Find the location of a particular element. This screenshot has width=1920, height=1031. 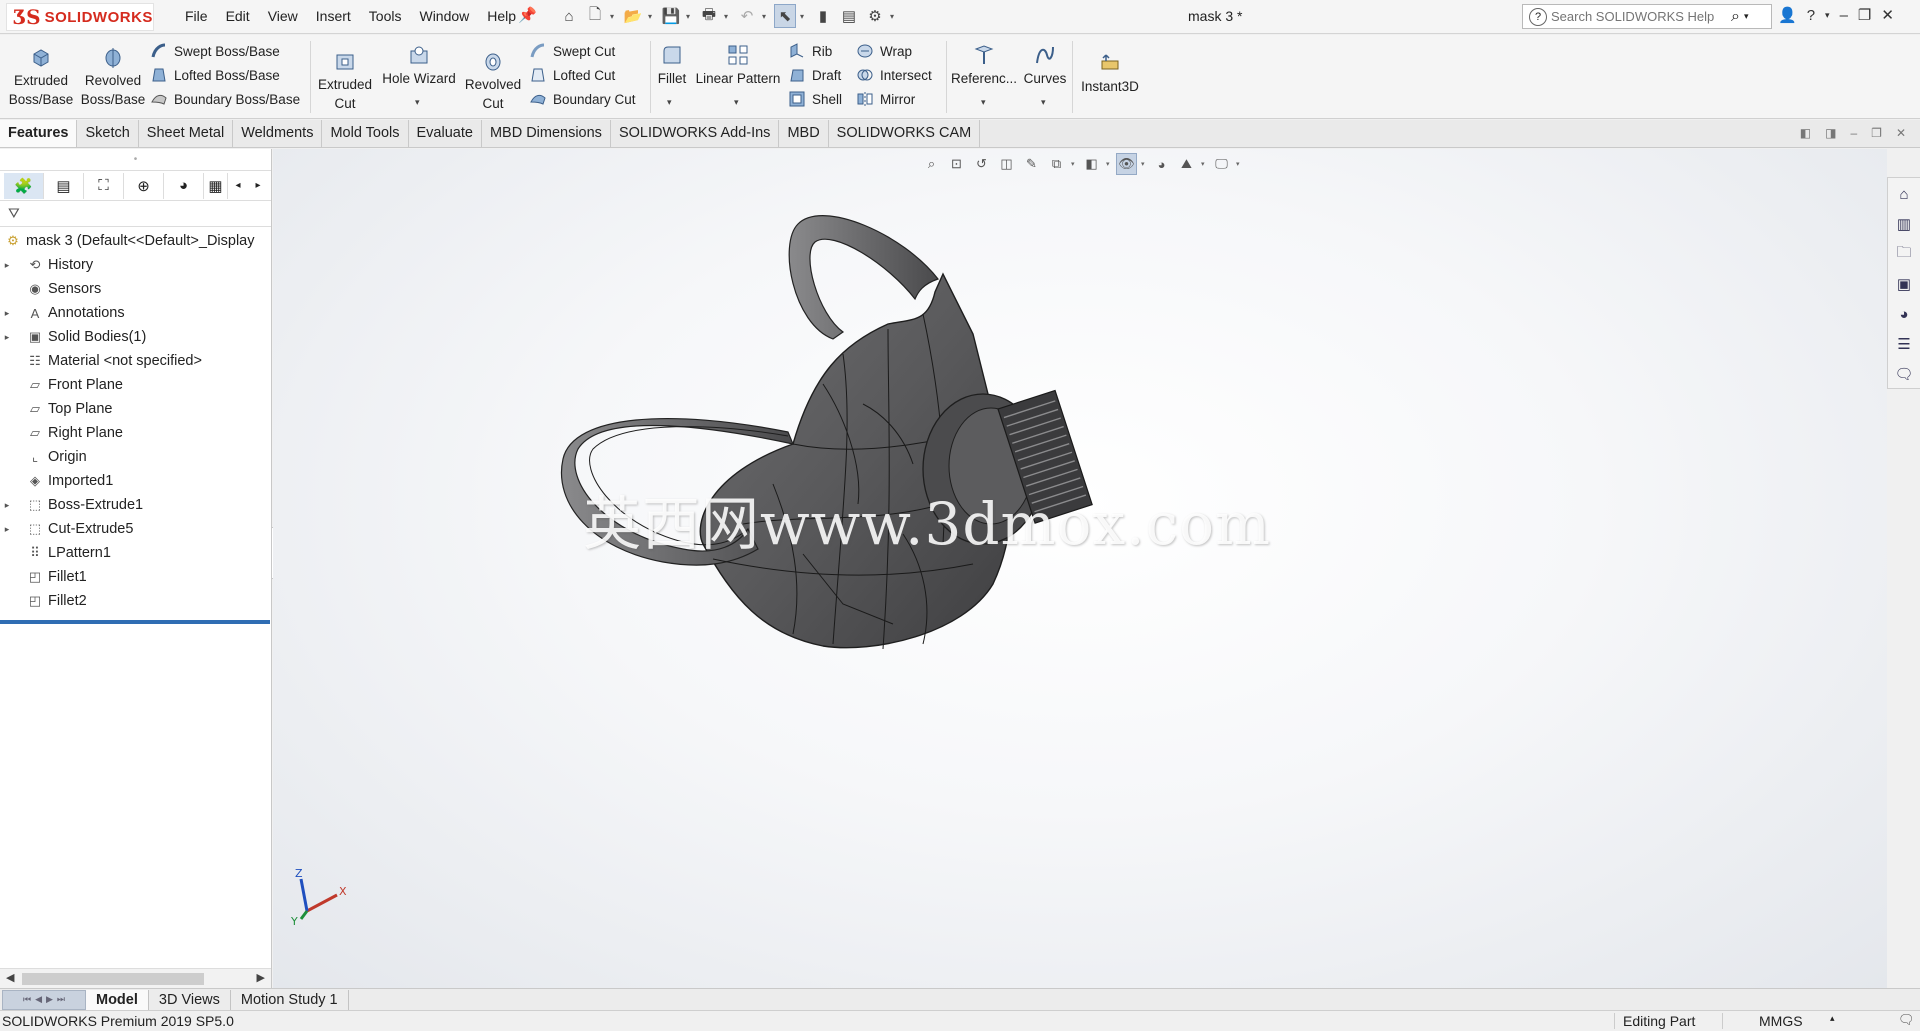

display-manager-tab-icon: ◕ is located at coordinates (184, 185).